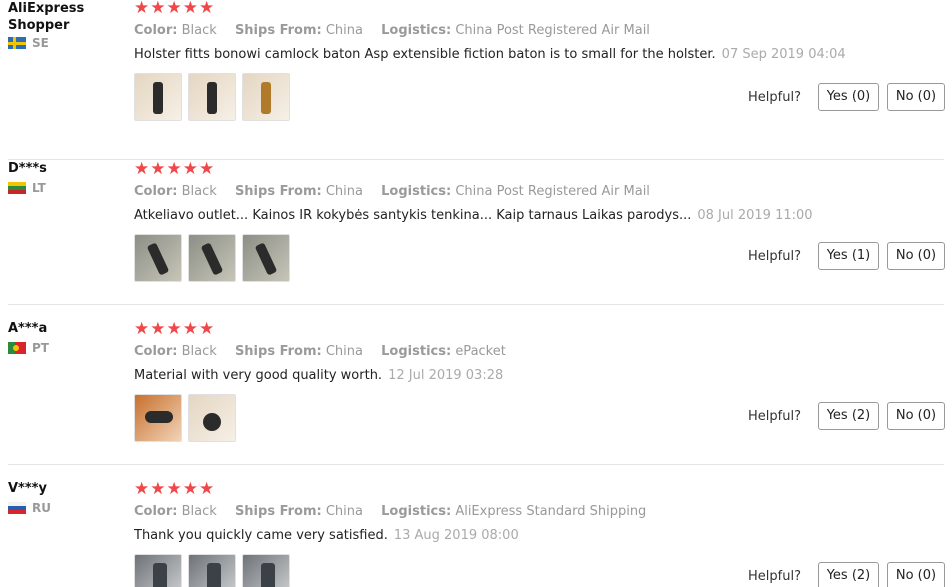 The image size is (952, 587). Describe the element at coordinates (456, 535) in the screenshot. I see `review-date: 13 Aug 2019 08:00` at that location.